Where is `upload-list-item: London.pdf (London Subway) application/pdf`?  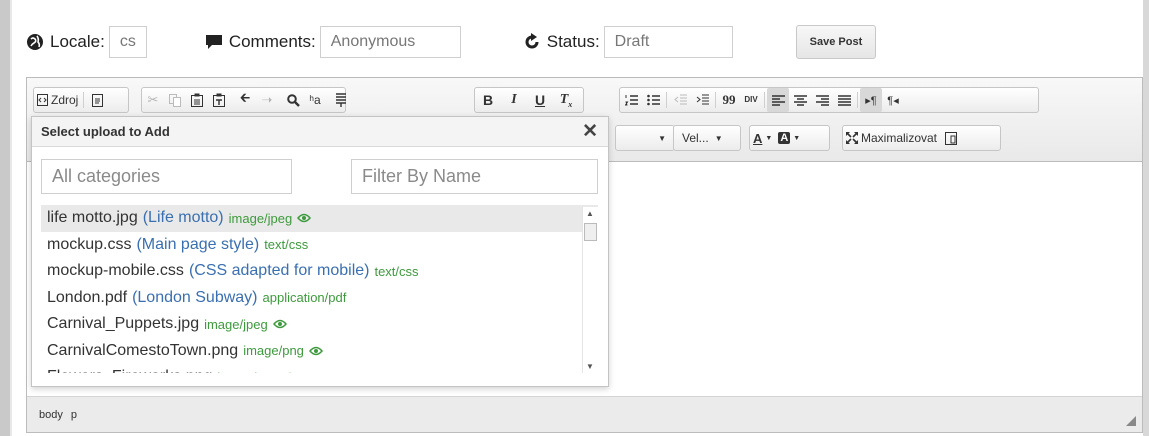 upload-list-item: London.pdf (London Subway) application/pdf is located at coordinates (319, 298).